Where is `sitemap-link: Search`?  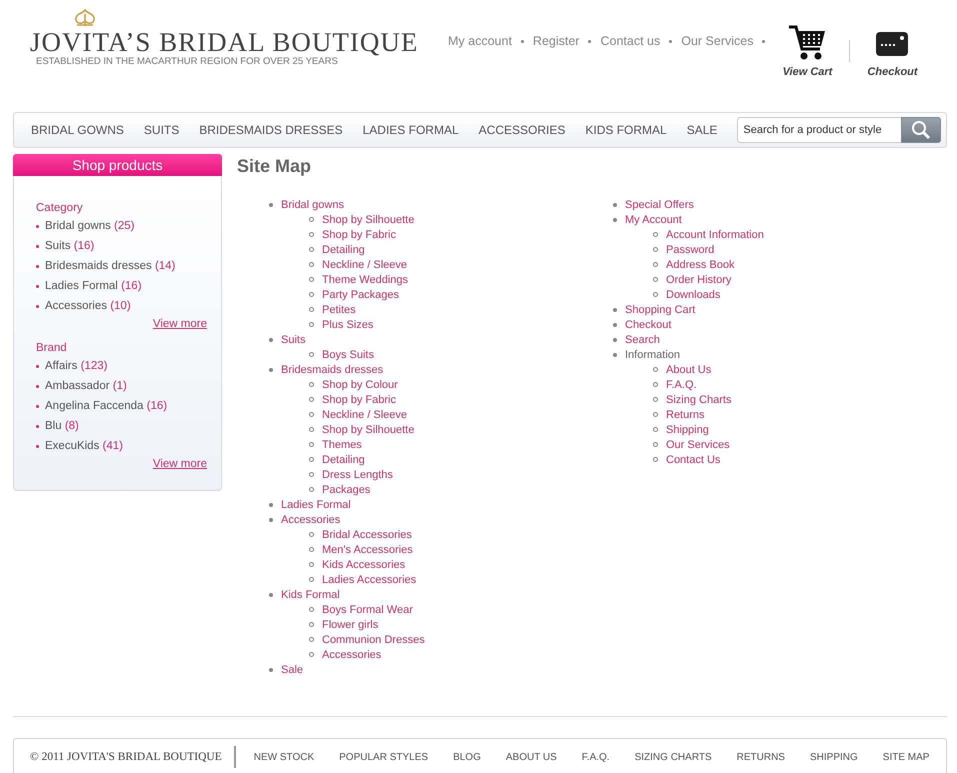 sitemap-link: Search is located at coordinates (642, 340).